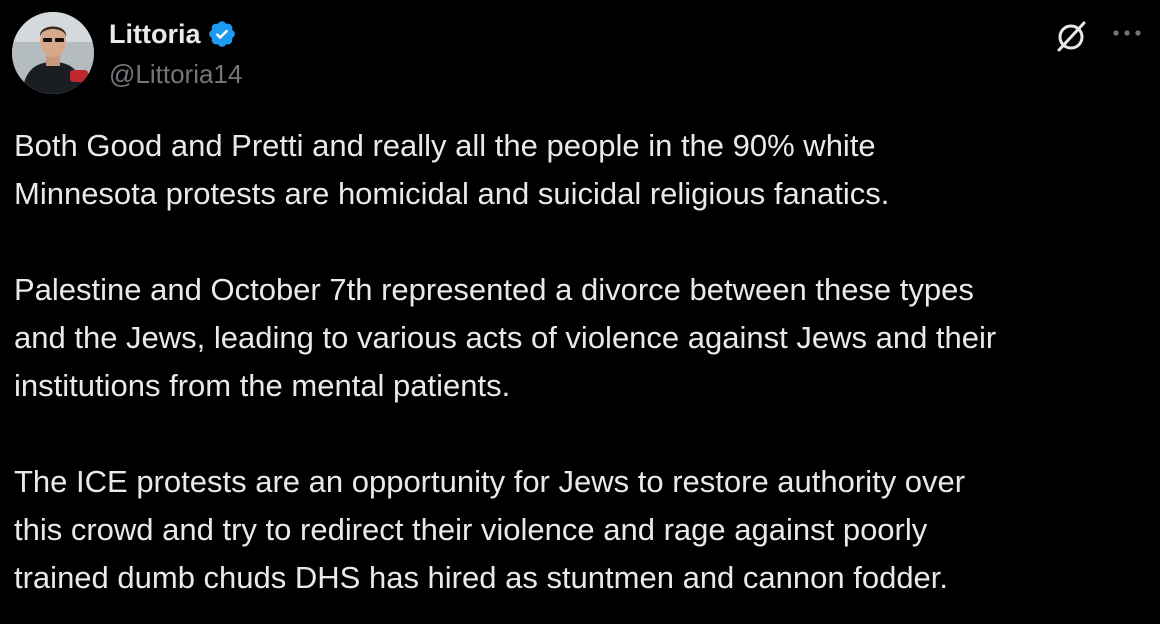  What do you see at coordinates (1071, 36) in the screenshot?
I see `grok-icon` at bounding box center [1071, 36].